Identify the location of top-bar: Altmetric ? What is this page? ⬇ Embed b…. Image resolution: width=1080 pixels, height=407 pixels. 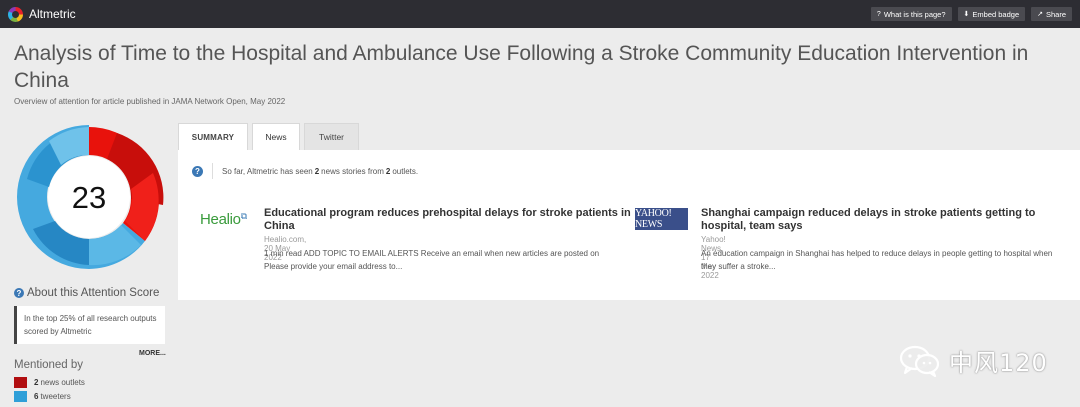
(540, 14).